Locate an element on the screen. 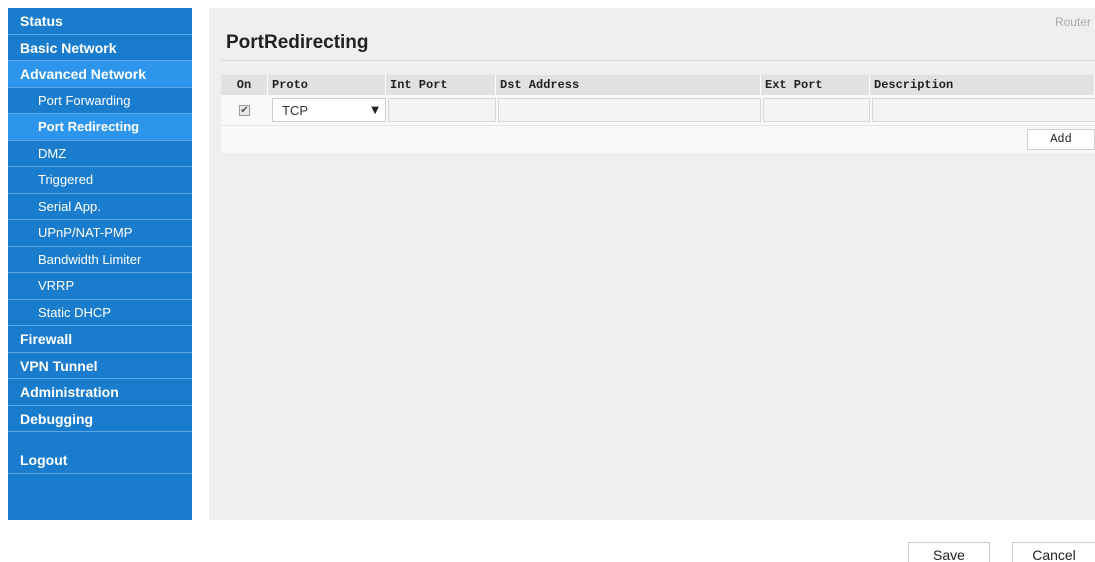 The image size is (1095, 562). sidebar-item-triggered: Triggered is located at coordinates (100, 180).